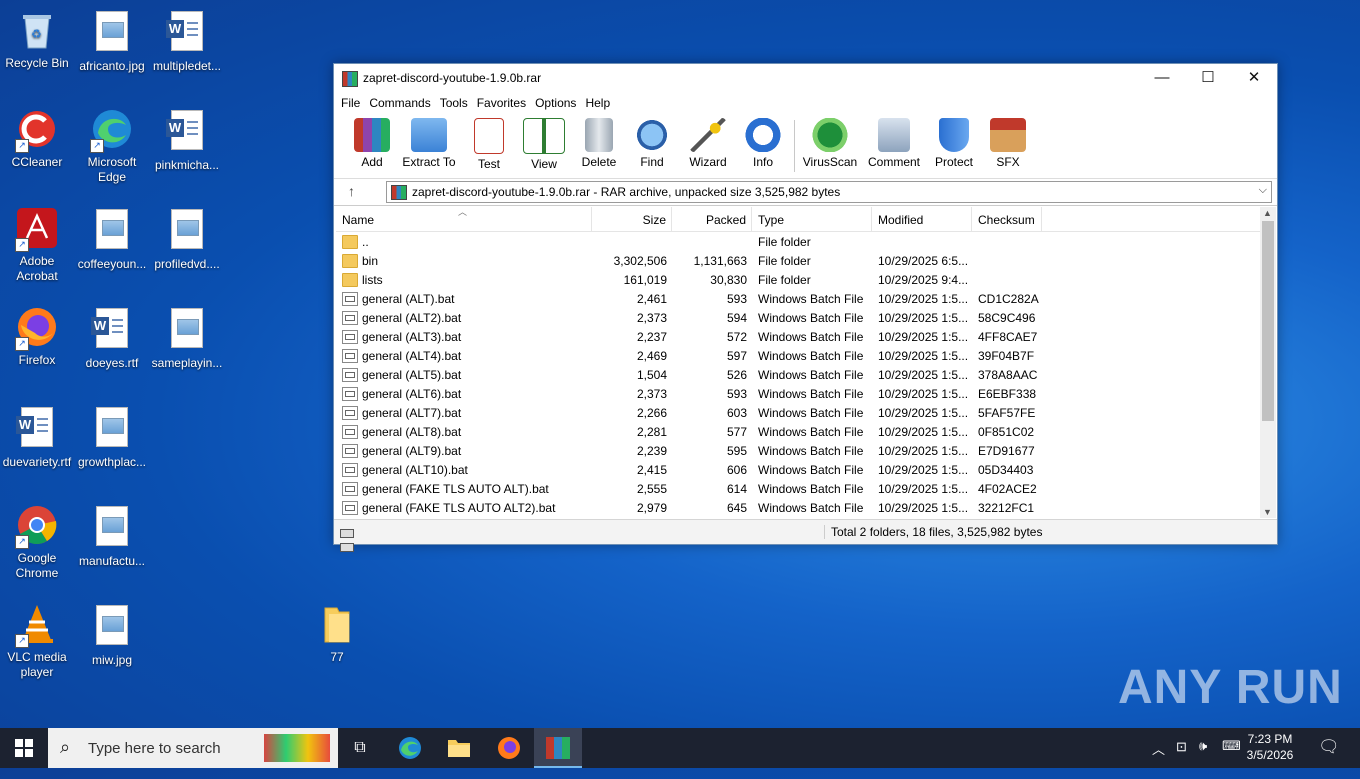 This screenshot has height=779, width=1360. I want to click on taskbar-winrar-icon, so click(558, 748).